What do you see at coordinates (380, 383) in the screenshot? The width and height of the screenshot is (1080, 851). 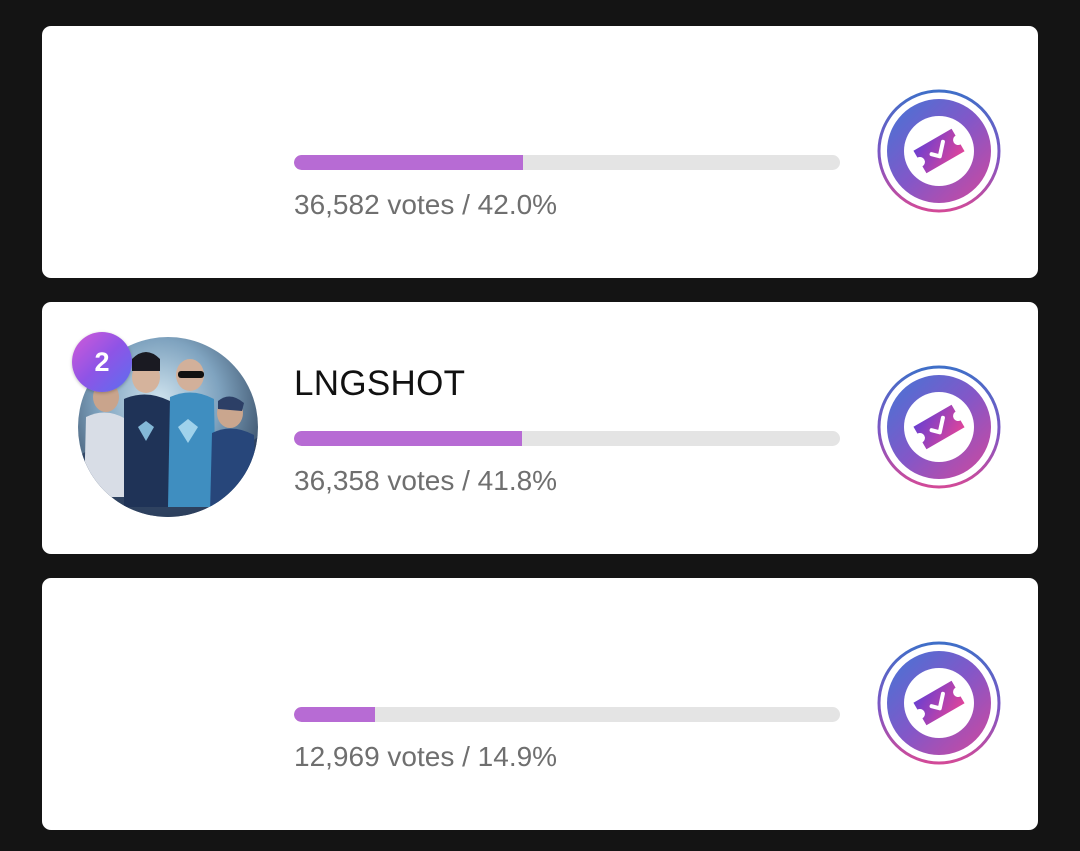 I see `candidate-name: LNGSHOT` at bounding box center [380, 383].